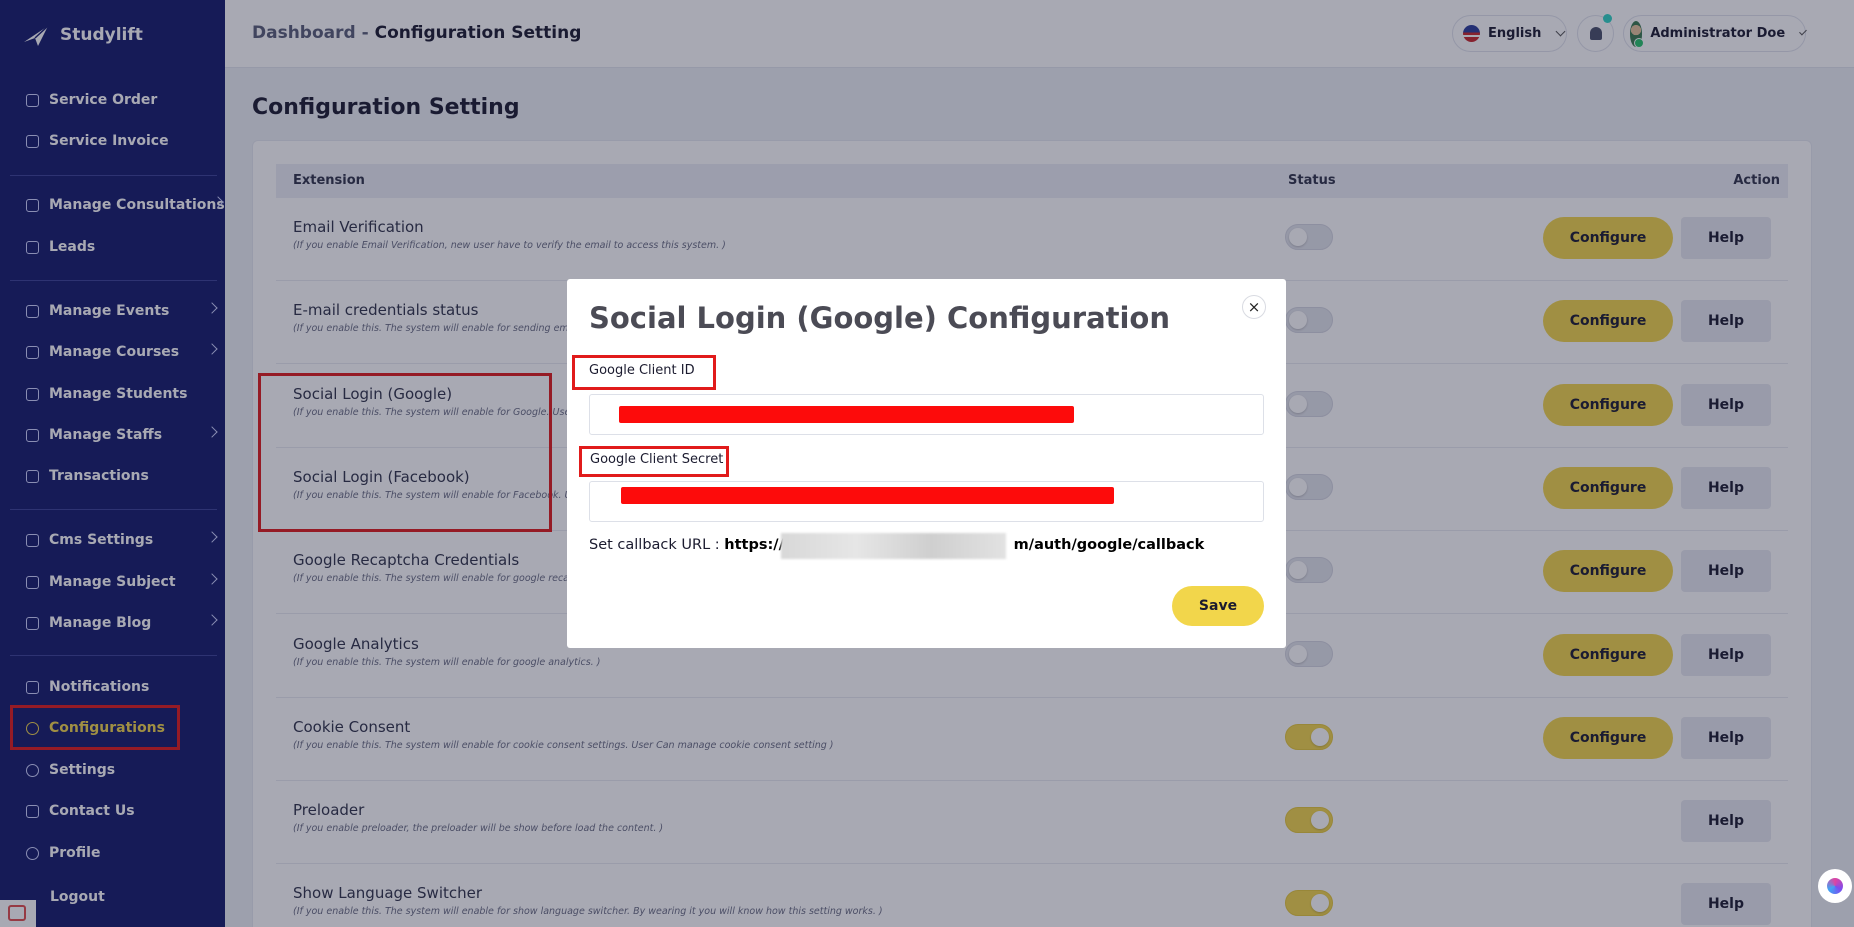 The width and height of the screenshot is (1854, 927). Describe the element at coordinates (1835, 886) in the screenshot. I see `assistant-fab-icon` at that location.